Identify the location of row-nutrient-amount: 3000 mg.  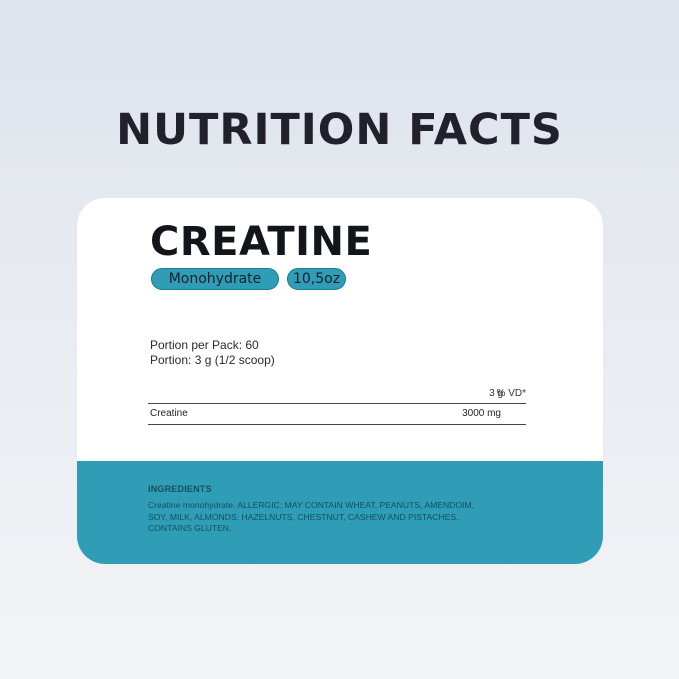
(481, 413).